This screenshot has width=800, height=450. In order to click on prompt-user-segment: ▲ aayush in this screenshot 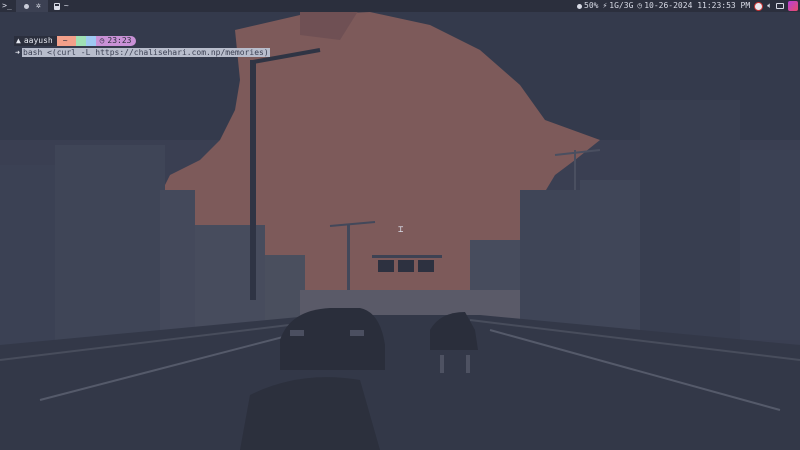, I will do `click(35, 41)`.